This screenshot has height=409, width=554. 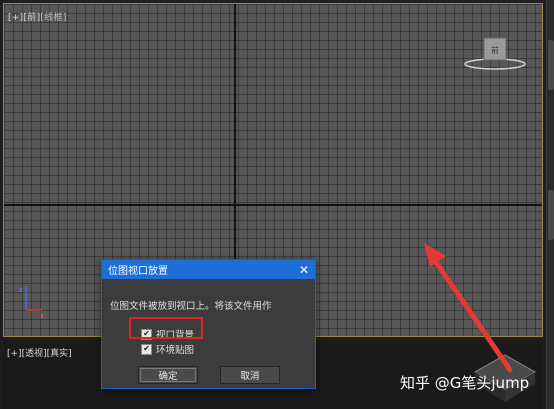 I want to click on environment-map-option: ✔ 环境贴图, so click(x=167, y=349).